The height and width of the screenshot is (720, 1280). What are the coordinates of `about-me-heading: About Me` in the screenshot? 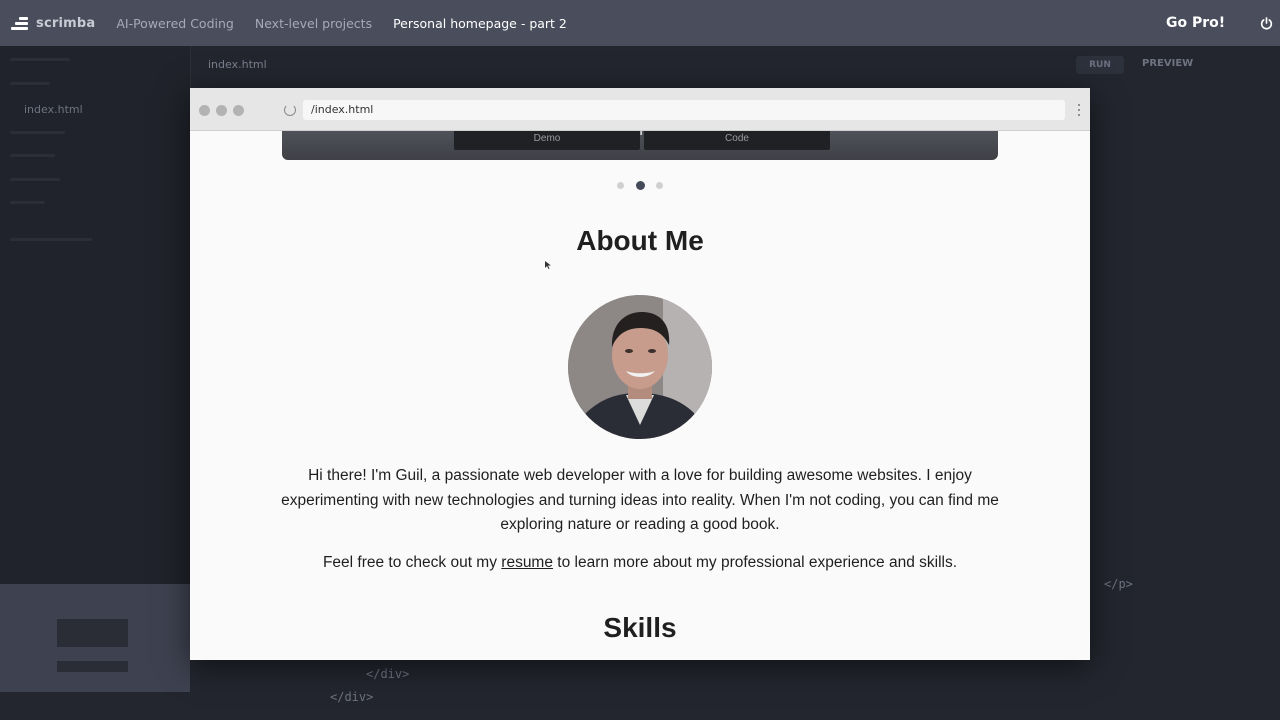 It's located at (640, 240).